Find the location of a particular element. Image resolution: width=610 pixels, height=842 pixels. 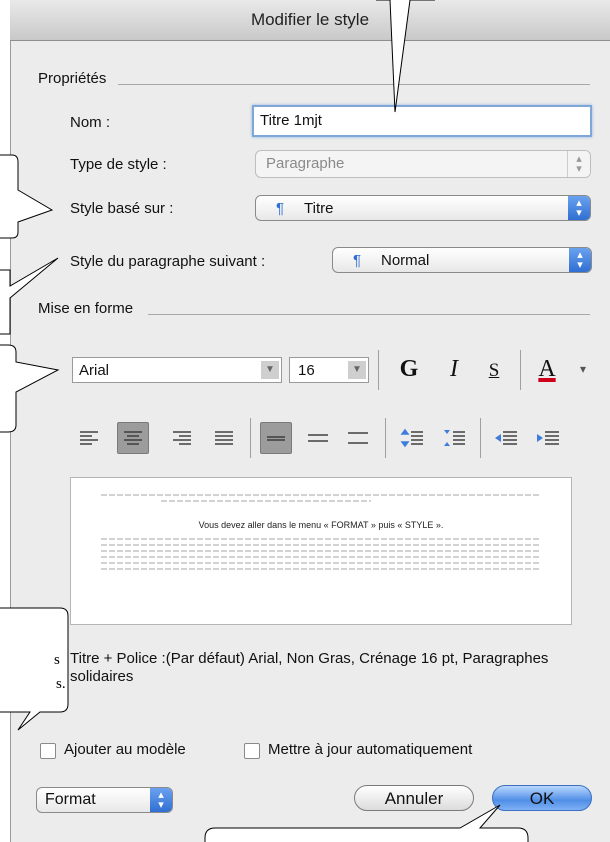

callout-options is located at coordinates (34, 669).